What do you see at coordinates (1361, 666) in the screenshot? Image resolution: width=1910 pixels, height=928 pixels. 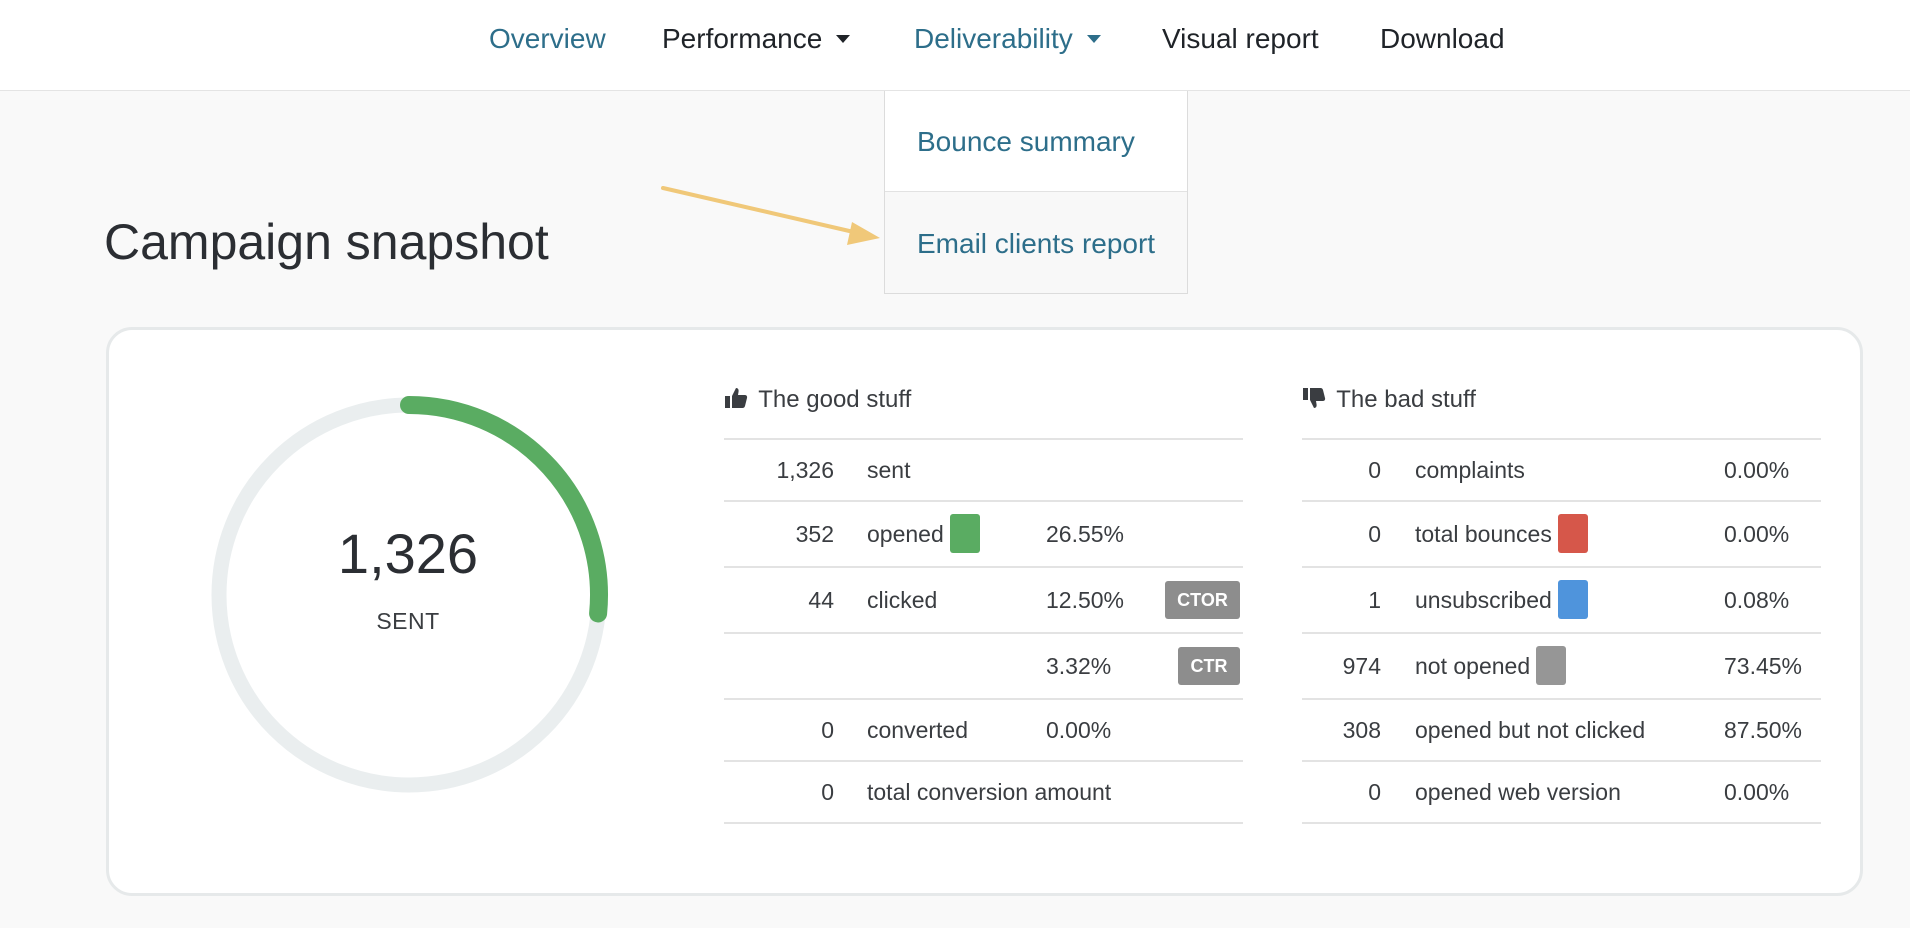 I see `row-count: 974` at bounding box center [1361, 666].